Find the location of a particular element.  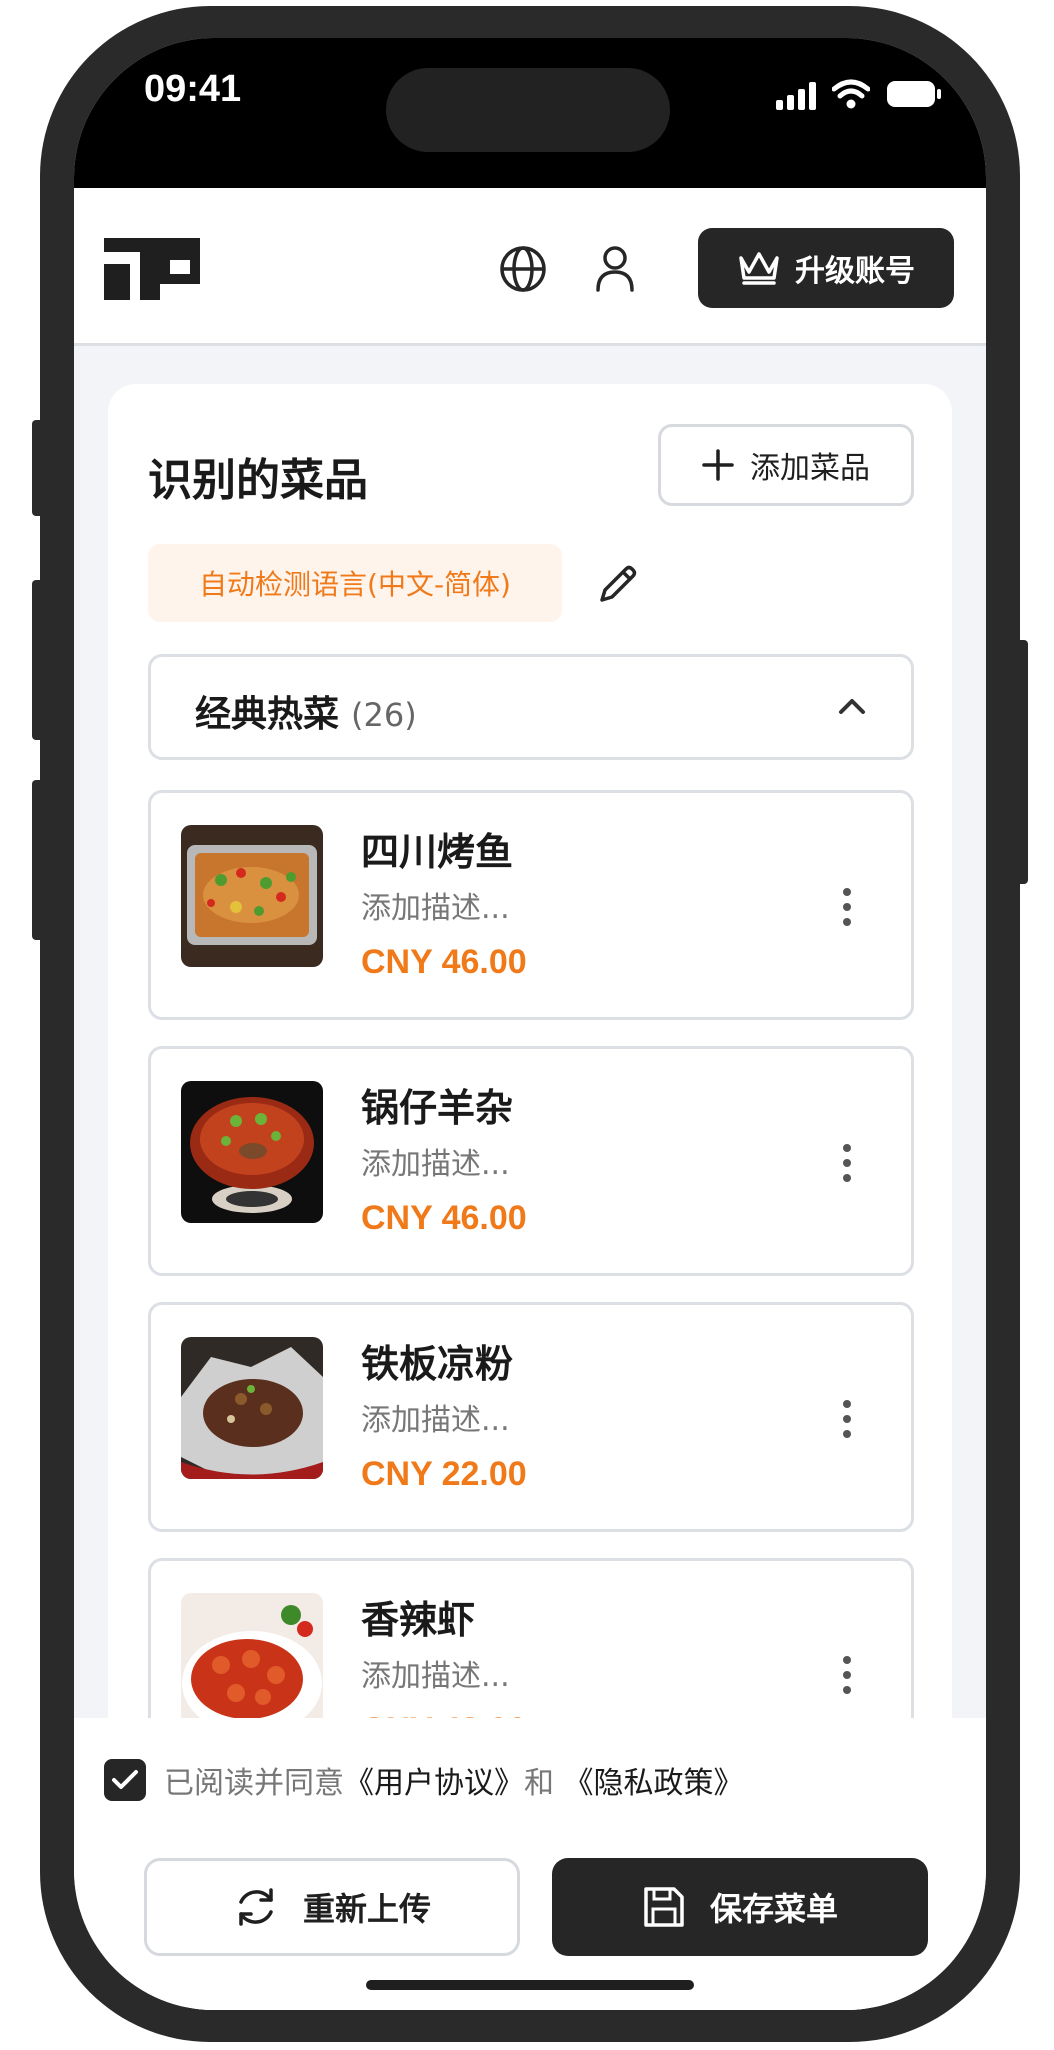

mute-switch is located at coordinates (38, 468).